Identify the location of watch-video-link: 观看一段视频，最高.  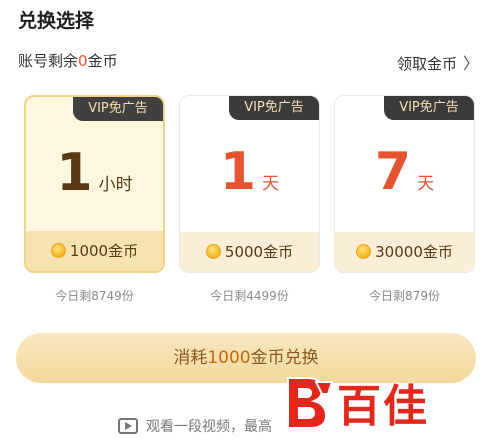
(195, 428).